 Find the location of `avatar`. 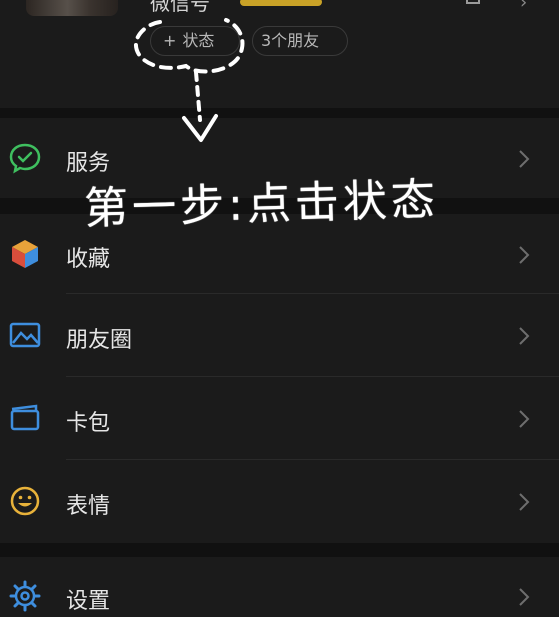

avatar is located at coordinates (72, 8).